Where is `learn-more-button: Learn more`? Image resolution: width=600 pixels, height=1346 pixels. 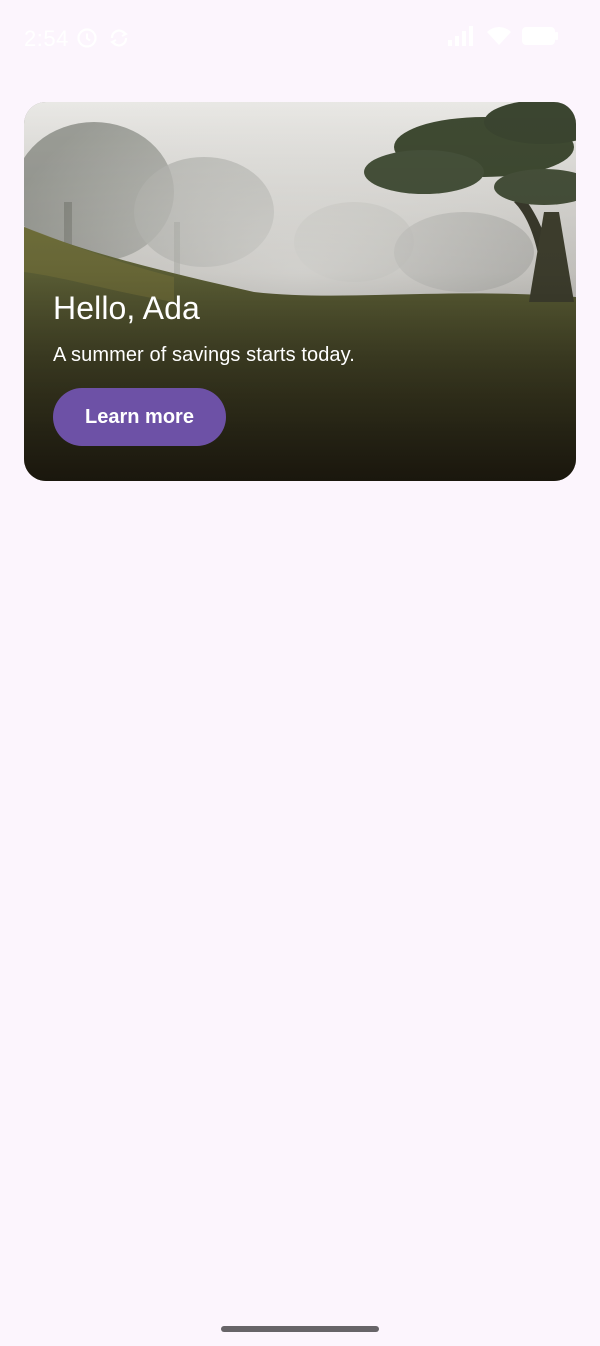 learn-more-button: Learn more is located at coordinates (139, 417).